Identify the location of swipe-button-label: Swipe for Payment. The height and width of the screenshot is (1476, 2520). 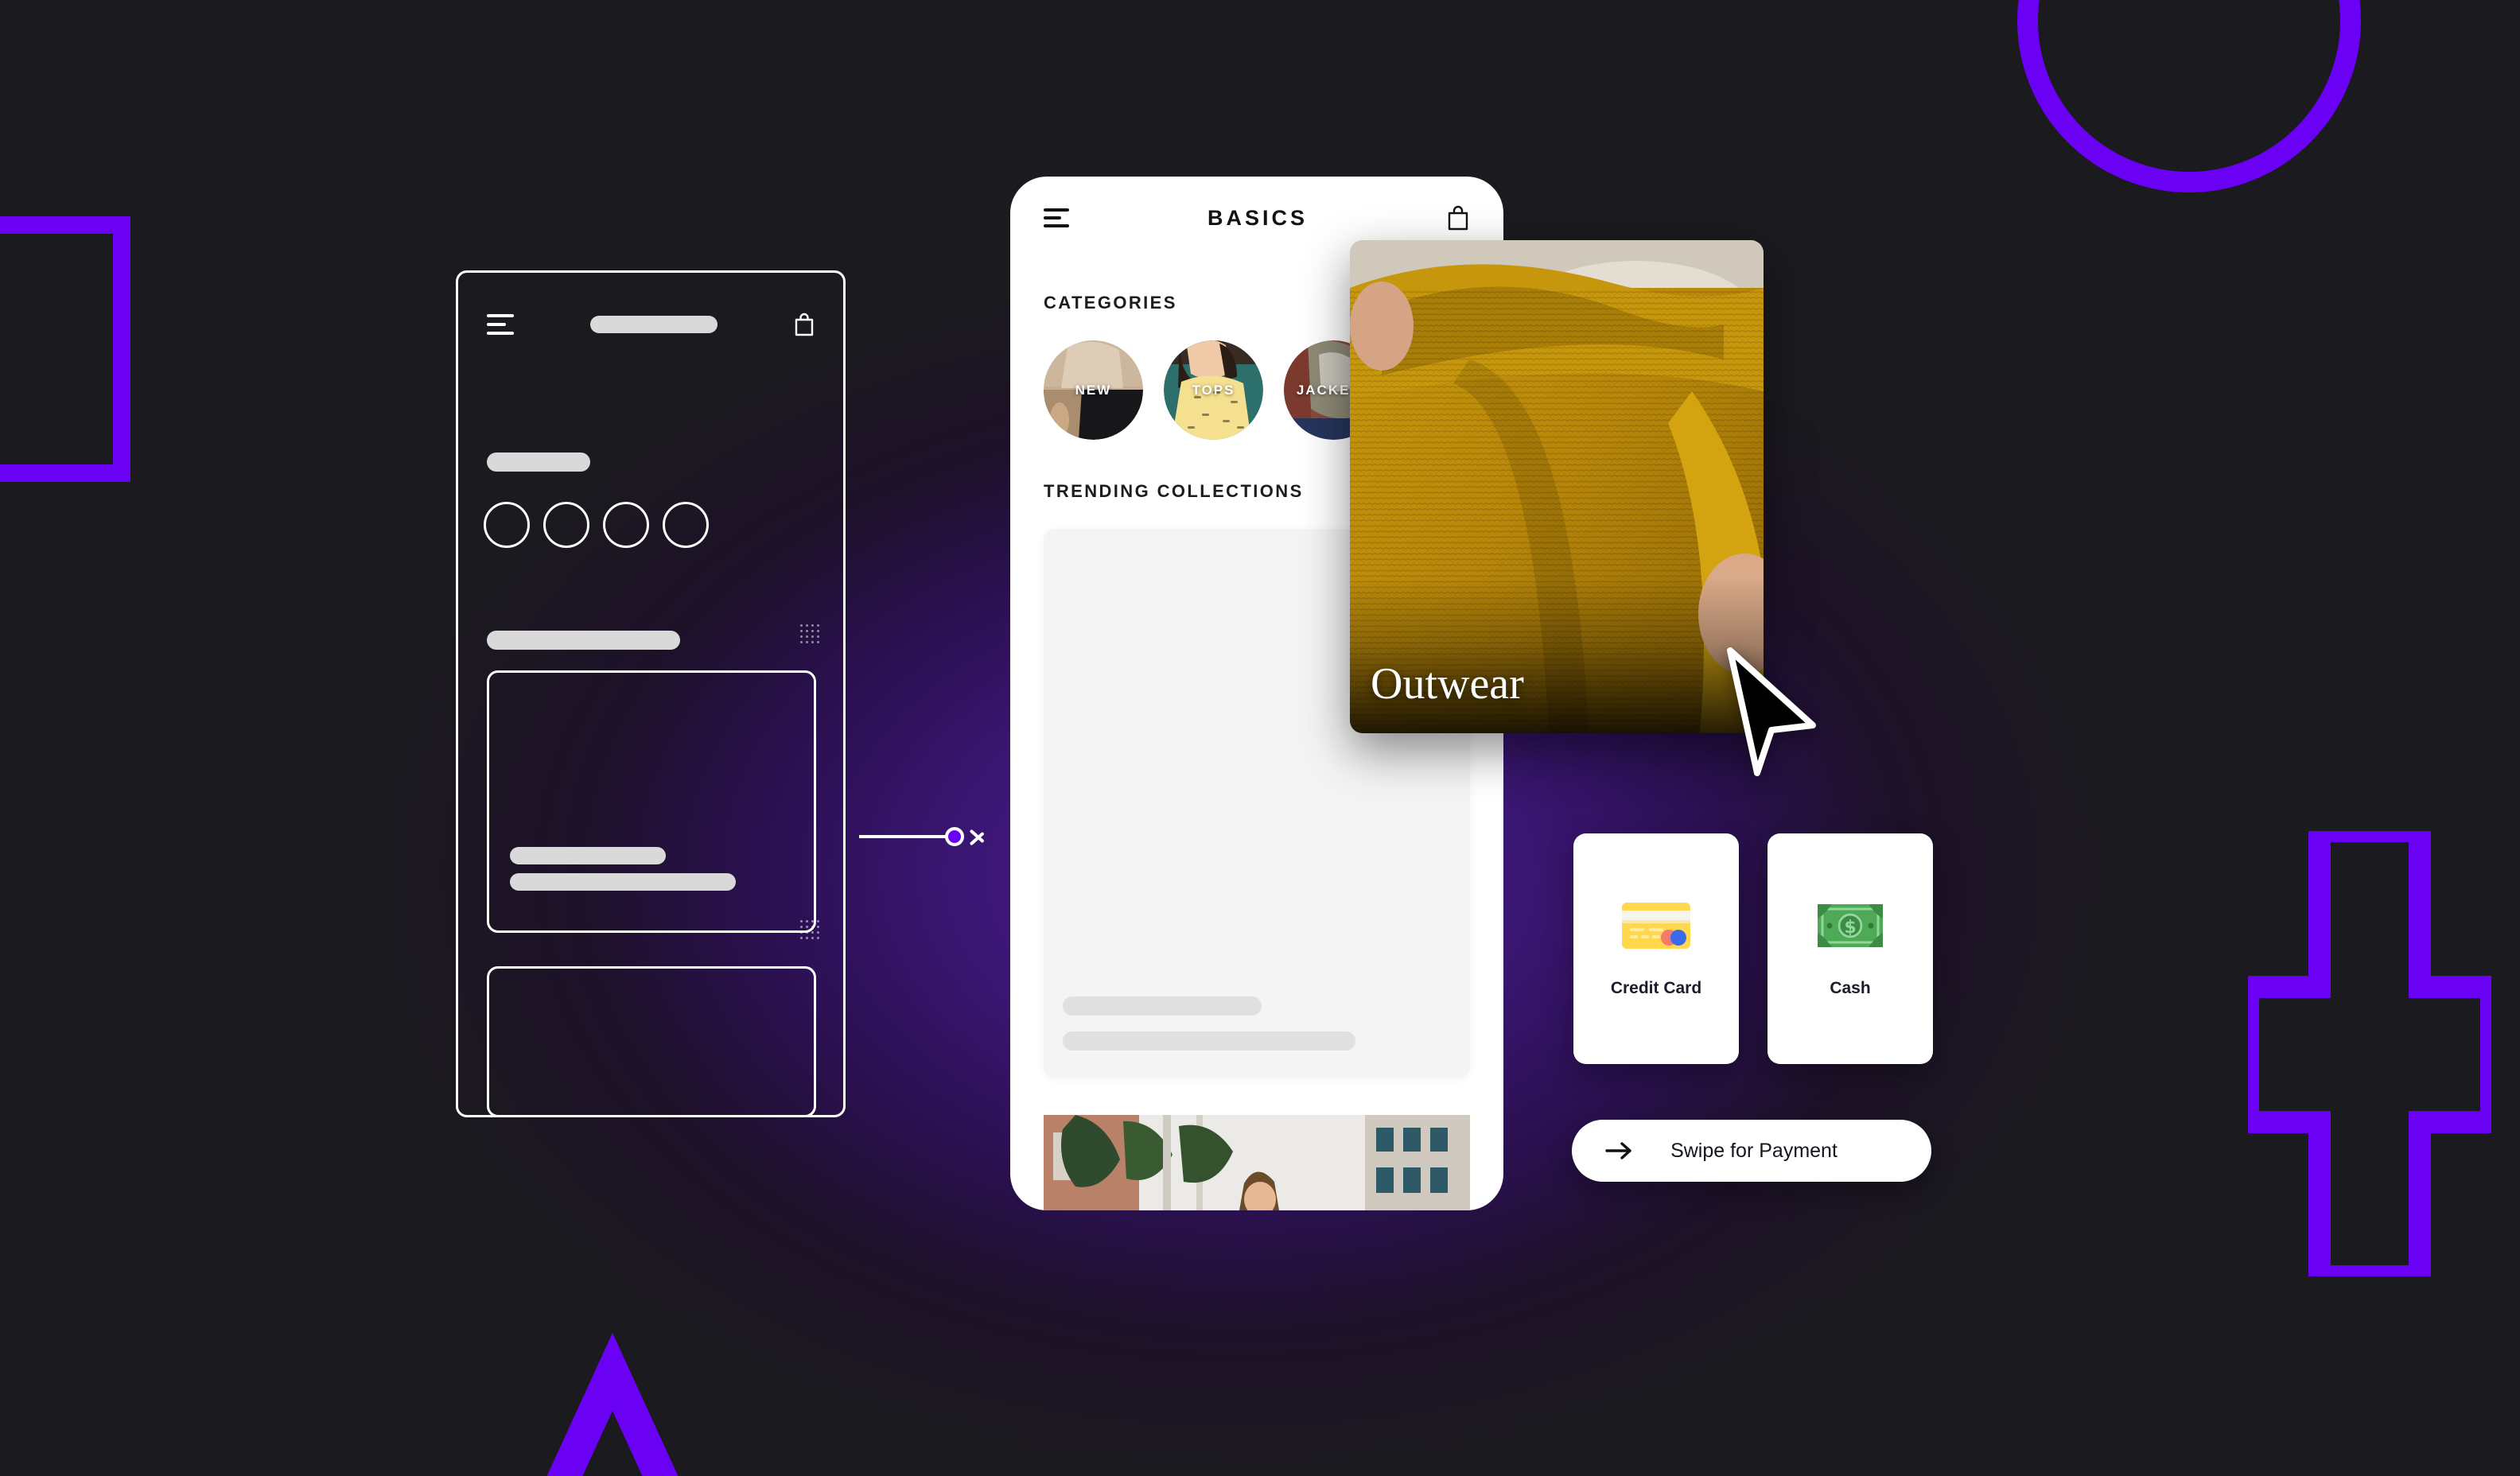
(1754, 1150).